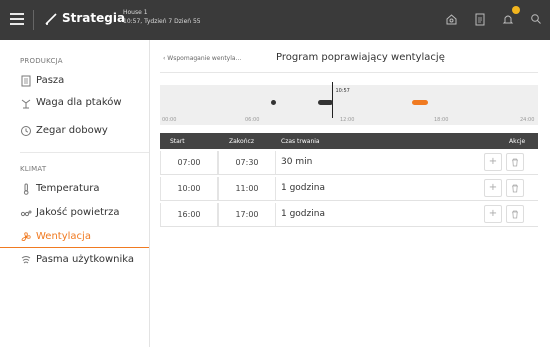 This screenshot has width=550, height=347. I want to click on current-time-label: 10:57, so click(342, 91).